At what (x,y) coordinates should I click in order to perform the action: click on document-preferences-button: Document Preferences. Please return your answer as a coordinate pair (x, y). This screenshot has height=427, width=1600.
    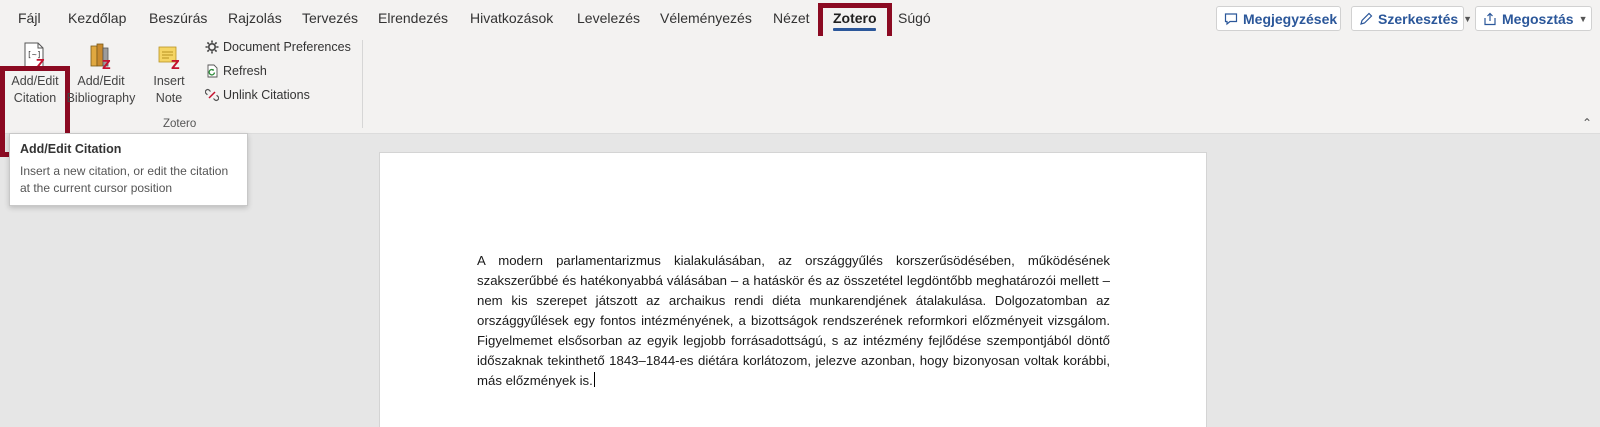
    Looking at the image, I should click on (278, 47).